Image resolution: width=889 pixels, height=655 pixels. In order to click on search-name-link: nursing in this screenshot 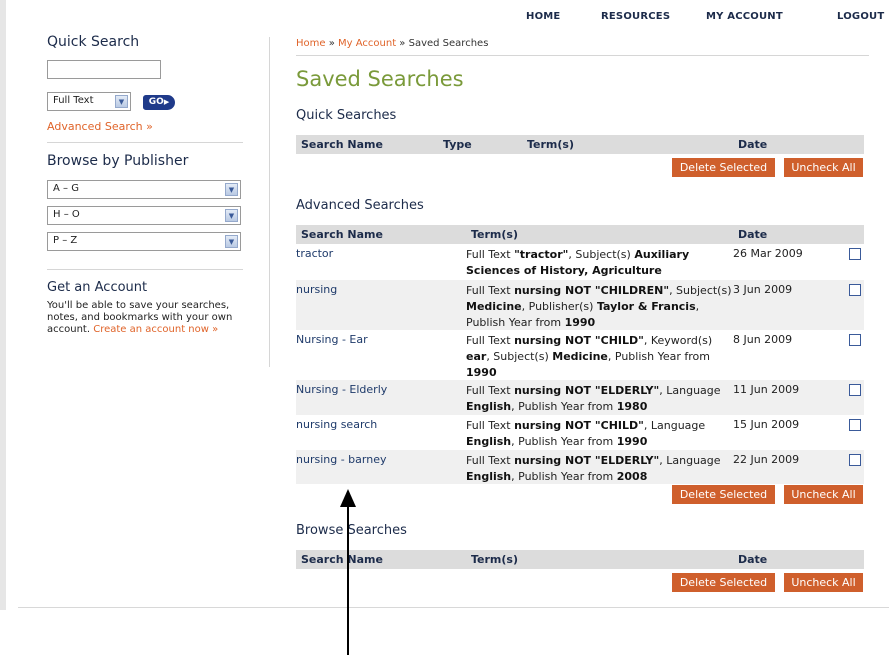, I will do `click(316, 289)`.